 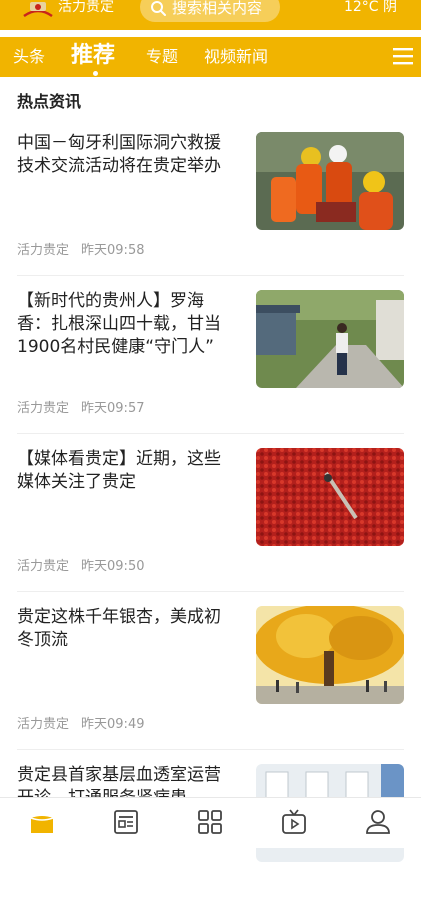 I want to click on menu-icon, so click(x=403, y=56).